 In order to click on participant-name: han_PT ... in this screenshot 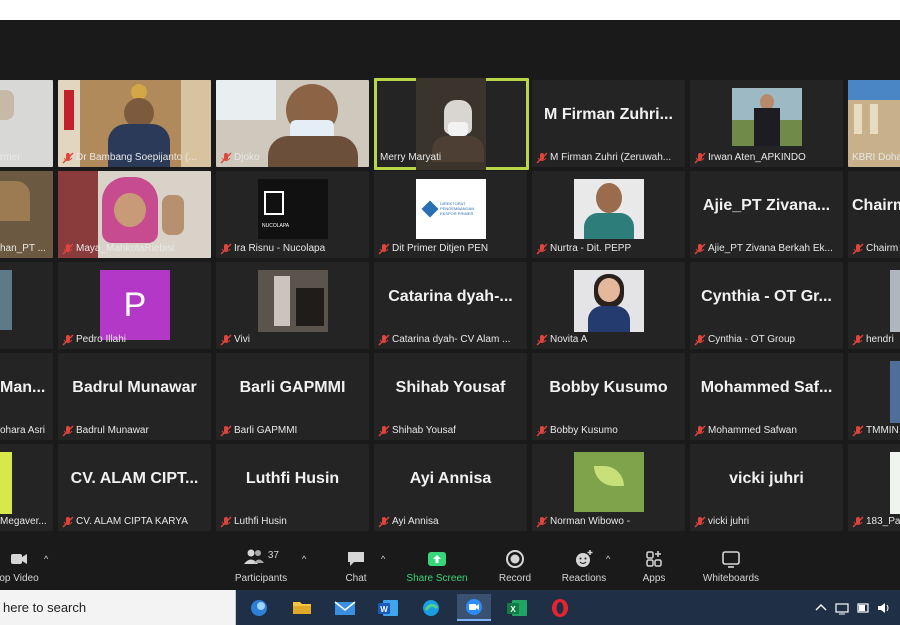, I will do `click(23, 248)`.